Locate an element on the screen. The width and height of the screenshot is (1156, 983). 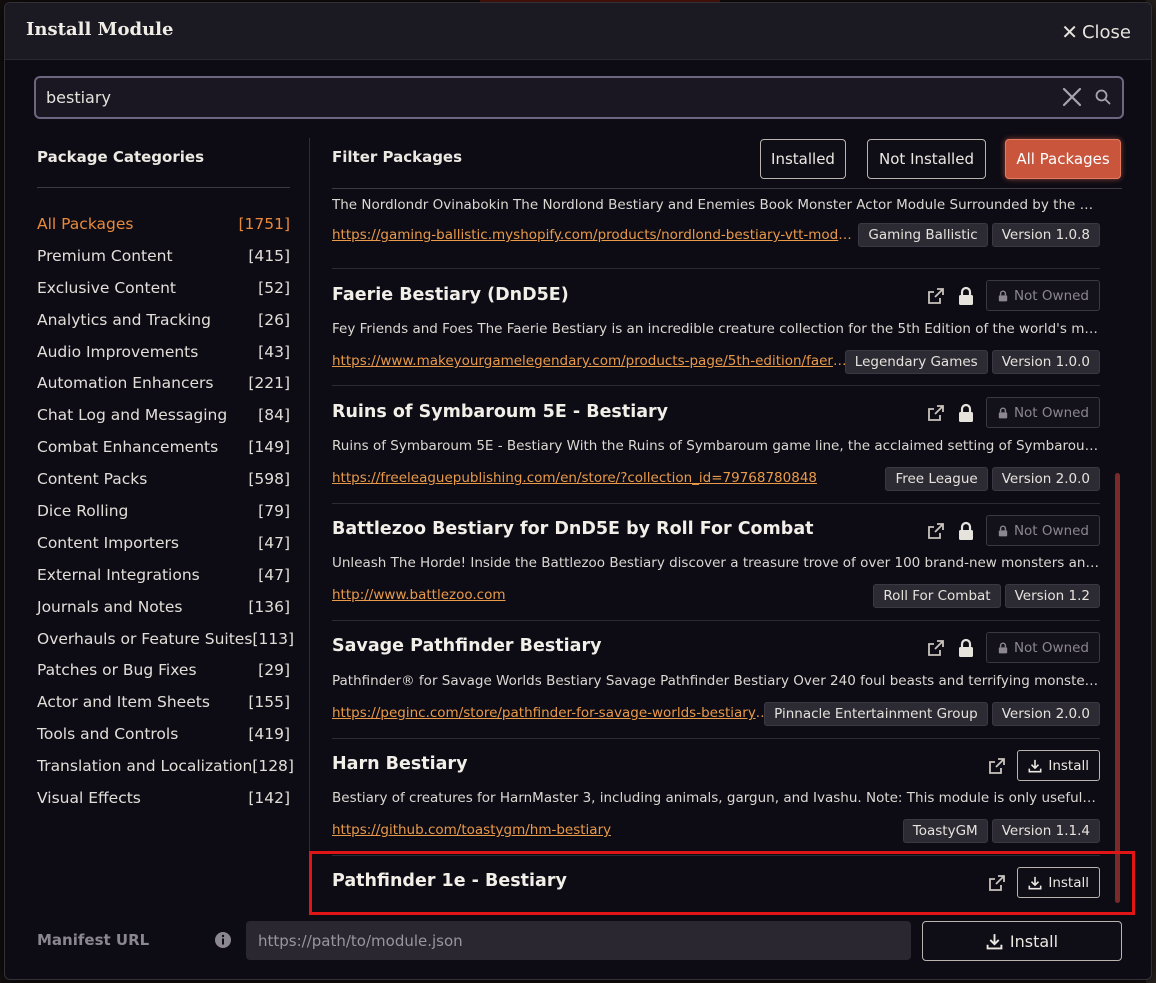
category-item: Exclusive Content [52] is located at coordinates (163, 288).